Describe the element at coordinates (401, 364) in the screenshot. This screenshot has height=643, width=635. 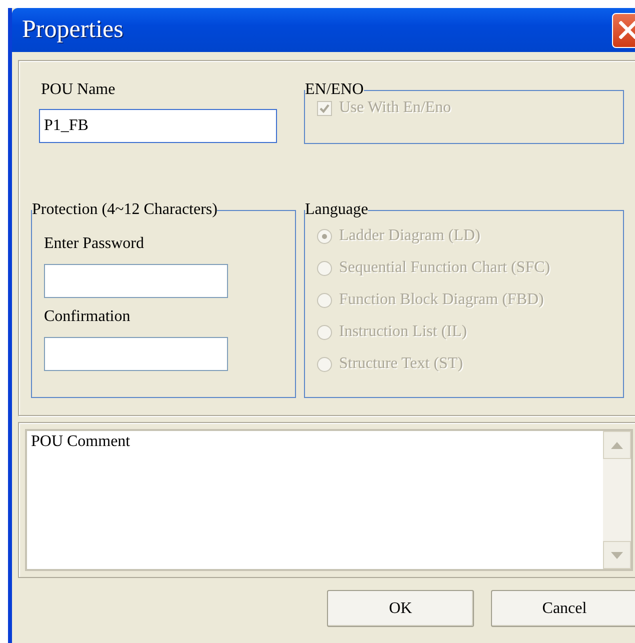
I see `radio-label: Structure Text (ST)` at that location.